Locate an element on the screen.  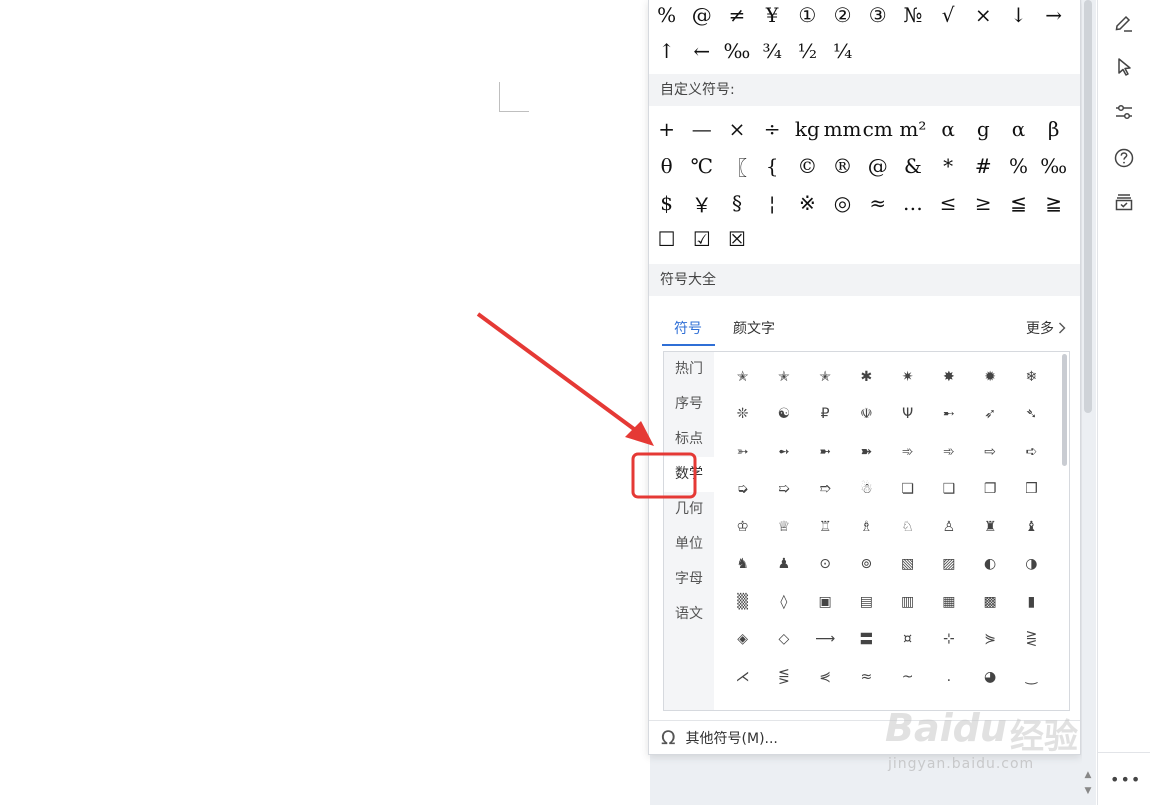
symbol-cell: ③ is located at coordinates (877, 16).